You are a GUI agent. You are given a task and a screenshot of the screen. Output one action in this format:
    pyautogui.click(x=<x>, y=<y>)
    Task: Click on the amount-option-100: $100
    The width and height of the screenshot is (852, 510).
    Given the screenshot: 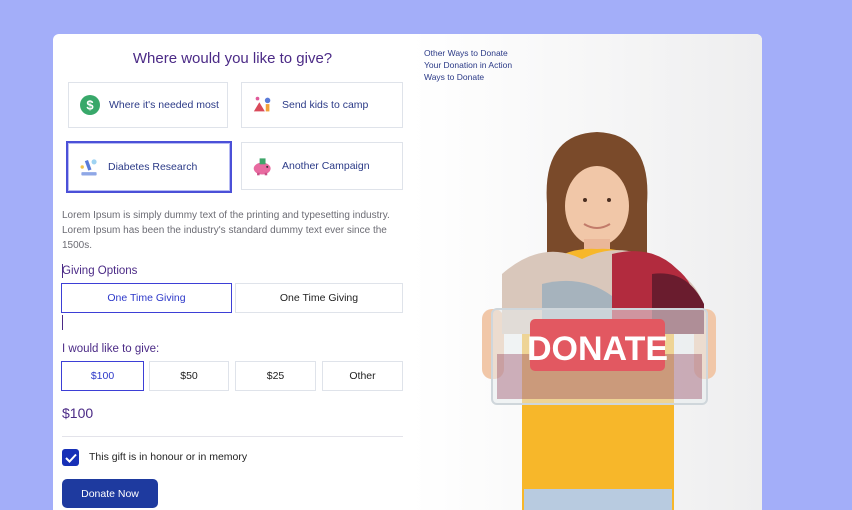 What is the action you would take?
    pyautogui.click(x=102, y=376)
    